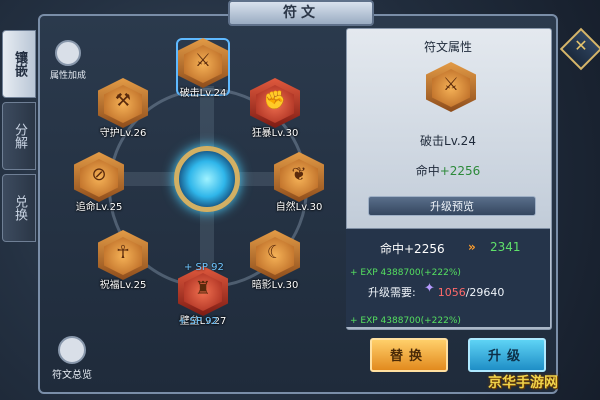  I want to click on rune-3-icon: ✊, so click(275, 100).